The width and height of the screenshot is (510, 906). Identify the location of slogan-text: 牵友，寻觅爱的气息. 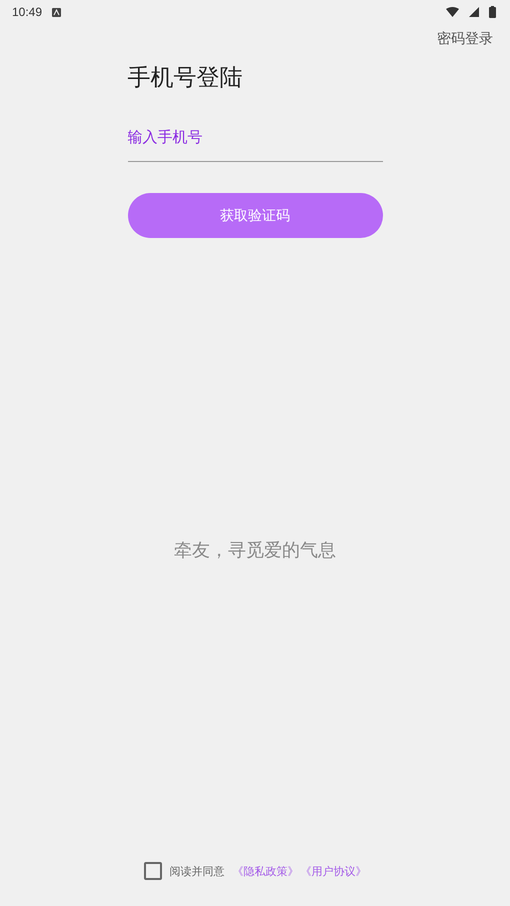
(255, 550).